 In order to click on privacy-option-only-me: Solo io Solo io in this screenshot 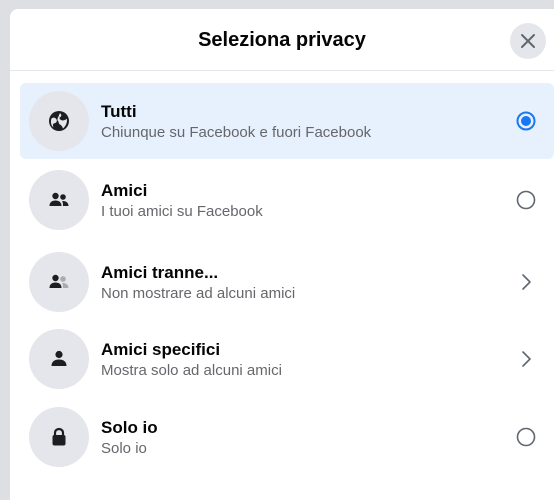, I will do `click(287, 437)`.